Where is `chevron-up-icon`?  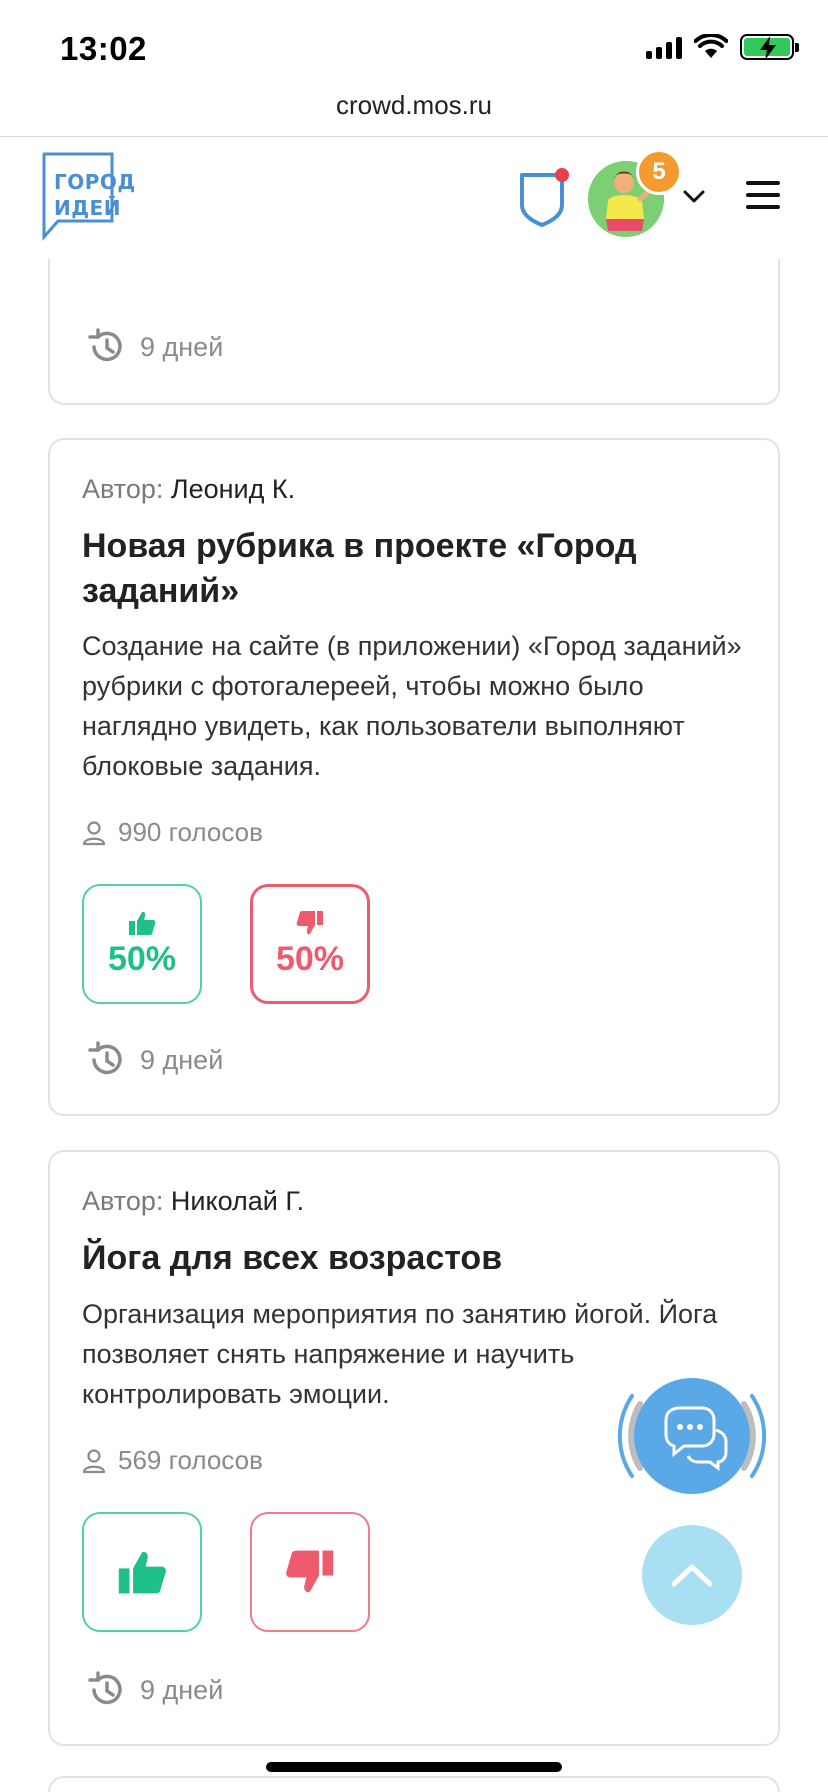
chevron-up-icon is located at coordinates (692, 1575).